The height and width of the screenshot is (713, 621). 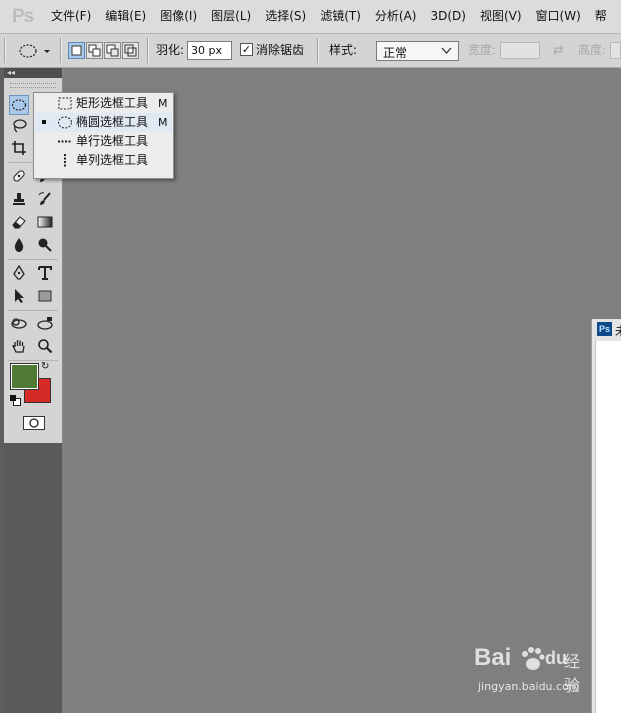 I want to click on feather-input: 30 px, so click(x=209, y=50).